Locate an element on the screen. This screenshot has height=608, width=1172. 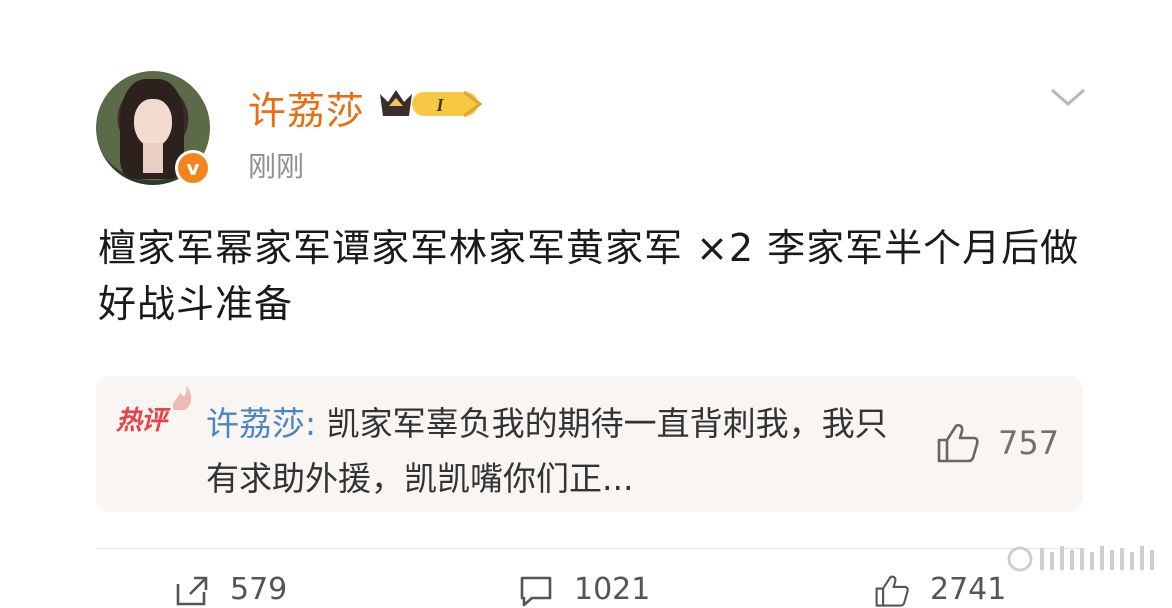
comment-icon is located at coordinates (536, 591).